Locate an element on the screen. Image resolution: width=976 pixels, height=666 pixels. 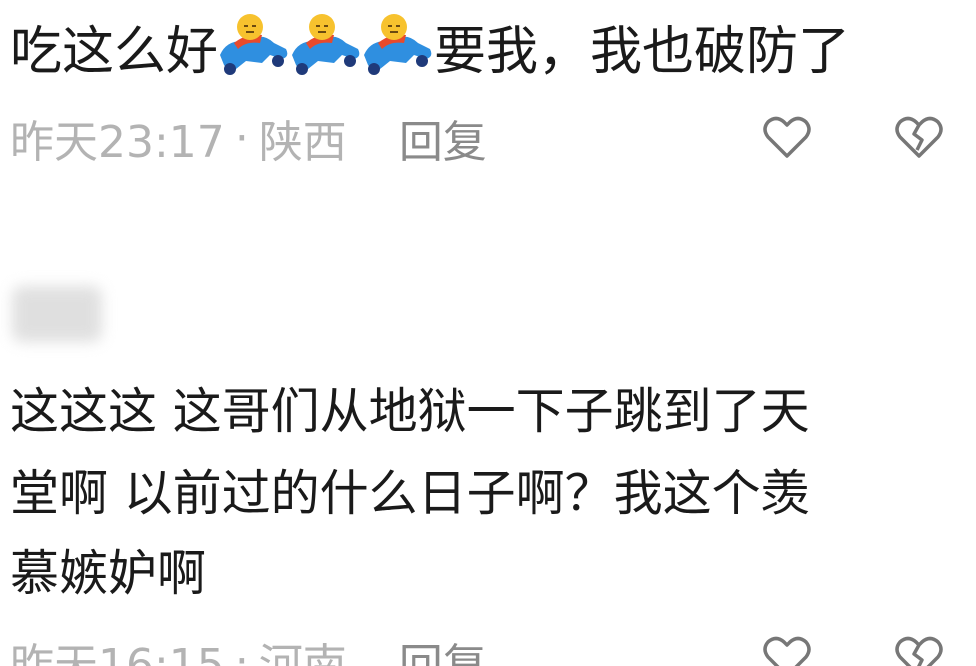
comment-1-meta: 昨天23:17 · 陕西 回复 is located at coordinates (248, 138).